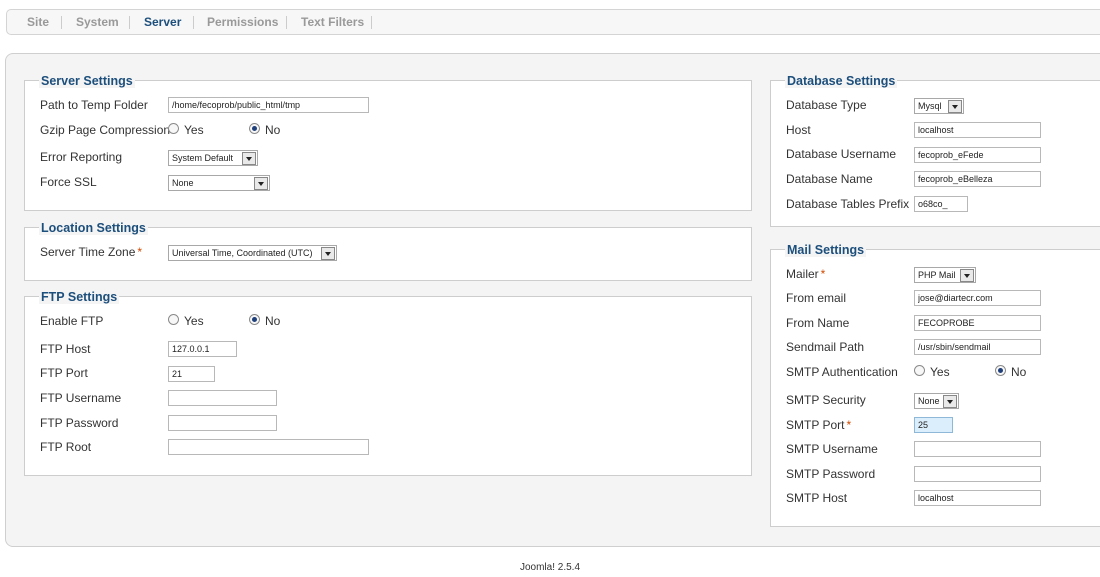  Describe the element at coordinates (941, 204) in the screenshot. I see `db-prefix-input` at that location.